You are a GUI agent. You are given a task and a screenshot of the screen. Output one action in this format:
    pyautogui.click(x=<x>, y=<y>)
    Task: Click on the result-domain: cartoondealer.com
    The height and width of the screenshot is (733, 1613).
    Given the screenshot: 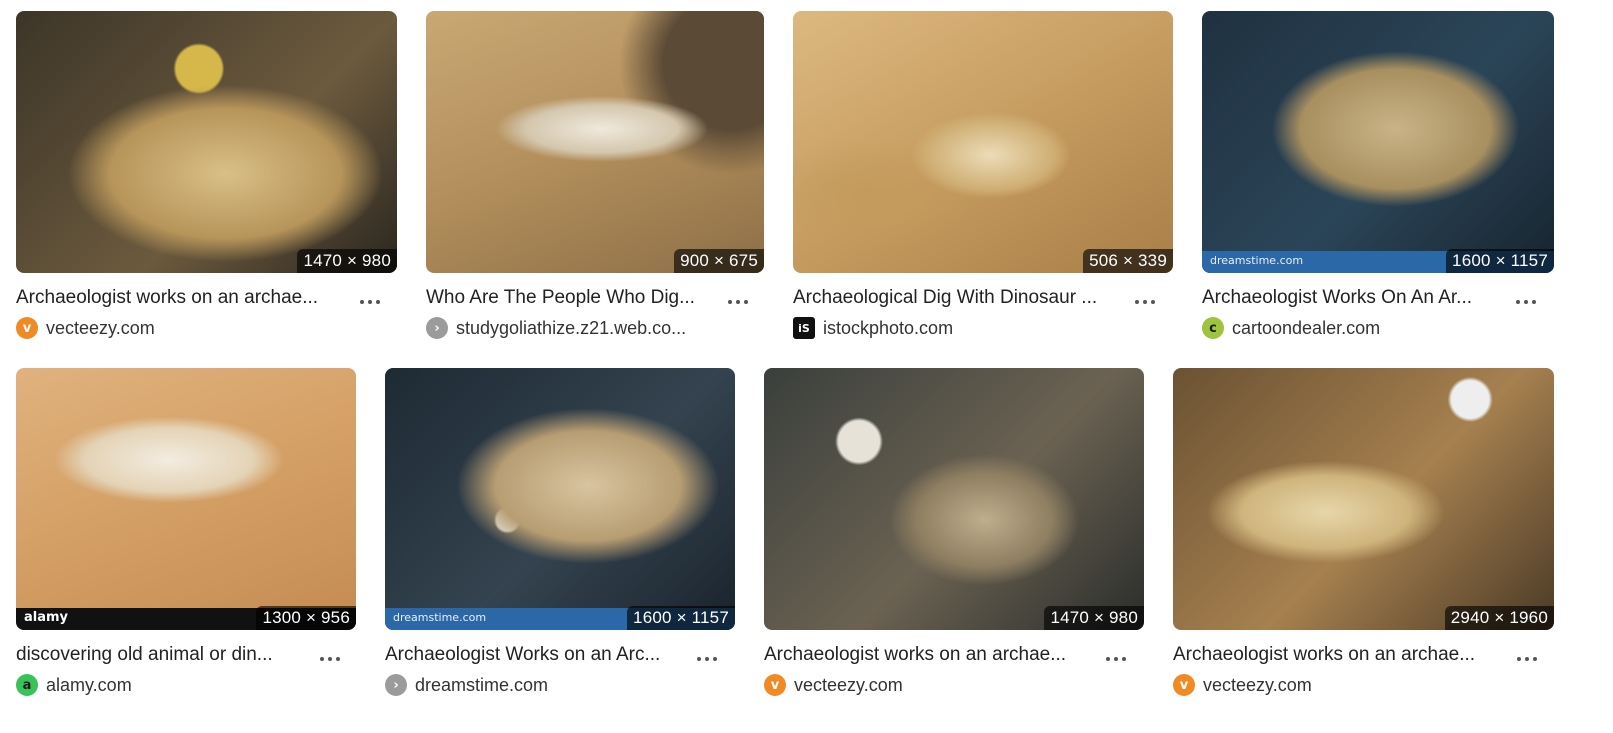 What is the action you would take?
    pyautogui.click(x=1306, y=327)
    